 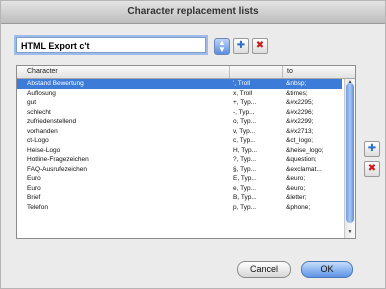 What do you see at coordinates (242, 83) in the screenshot?
I see `cell-source: ', Troll` at bounding box center [242, 83].